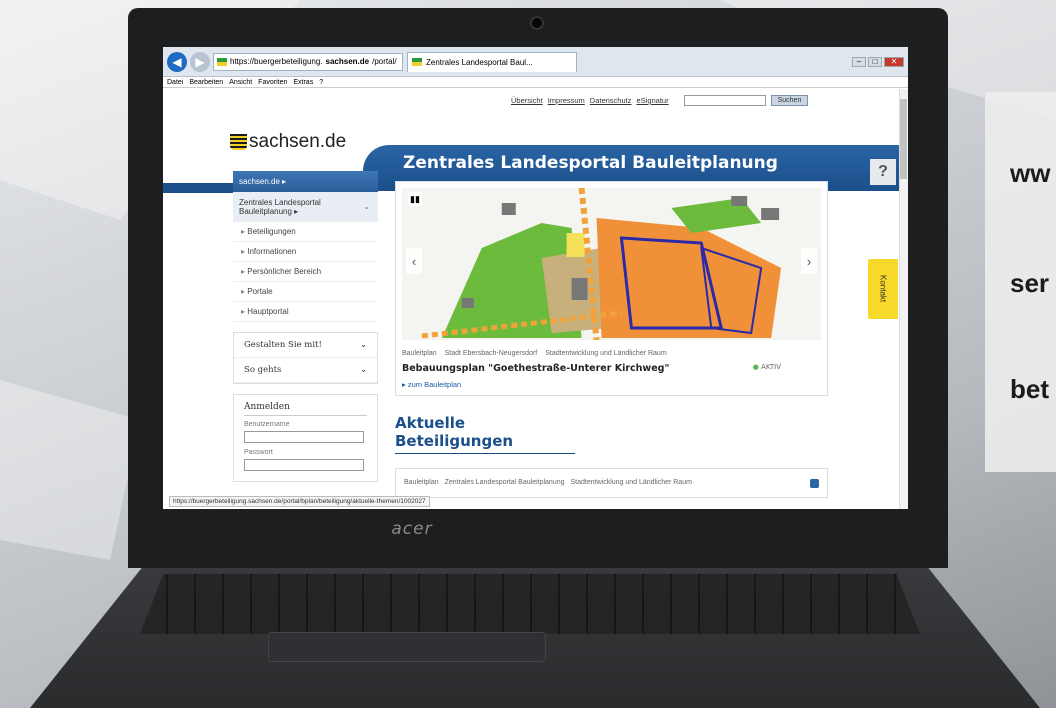 The image size is (1056, 708). What do you see at coordinates (304, 464) in the screenshot?
I see `password-field` at bounding box center [304, 464].